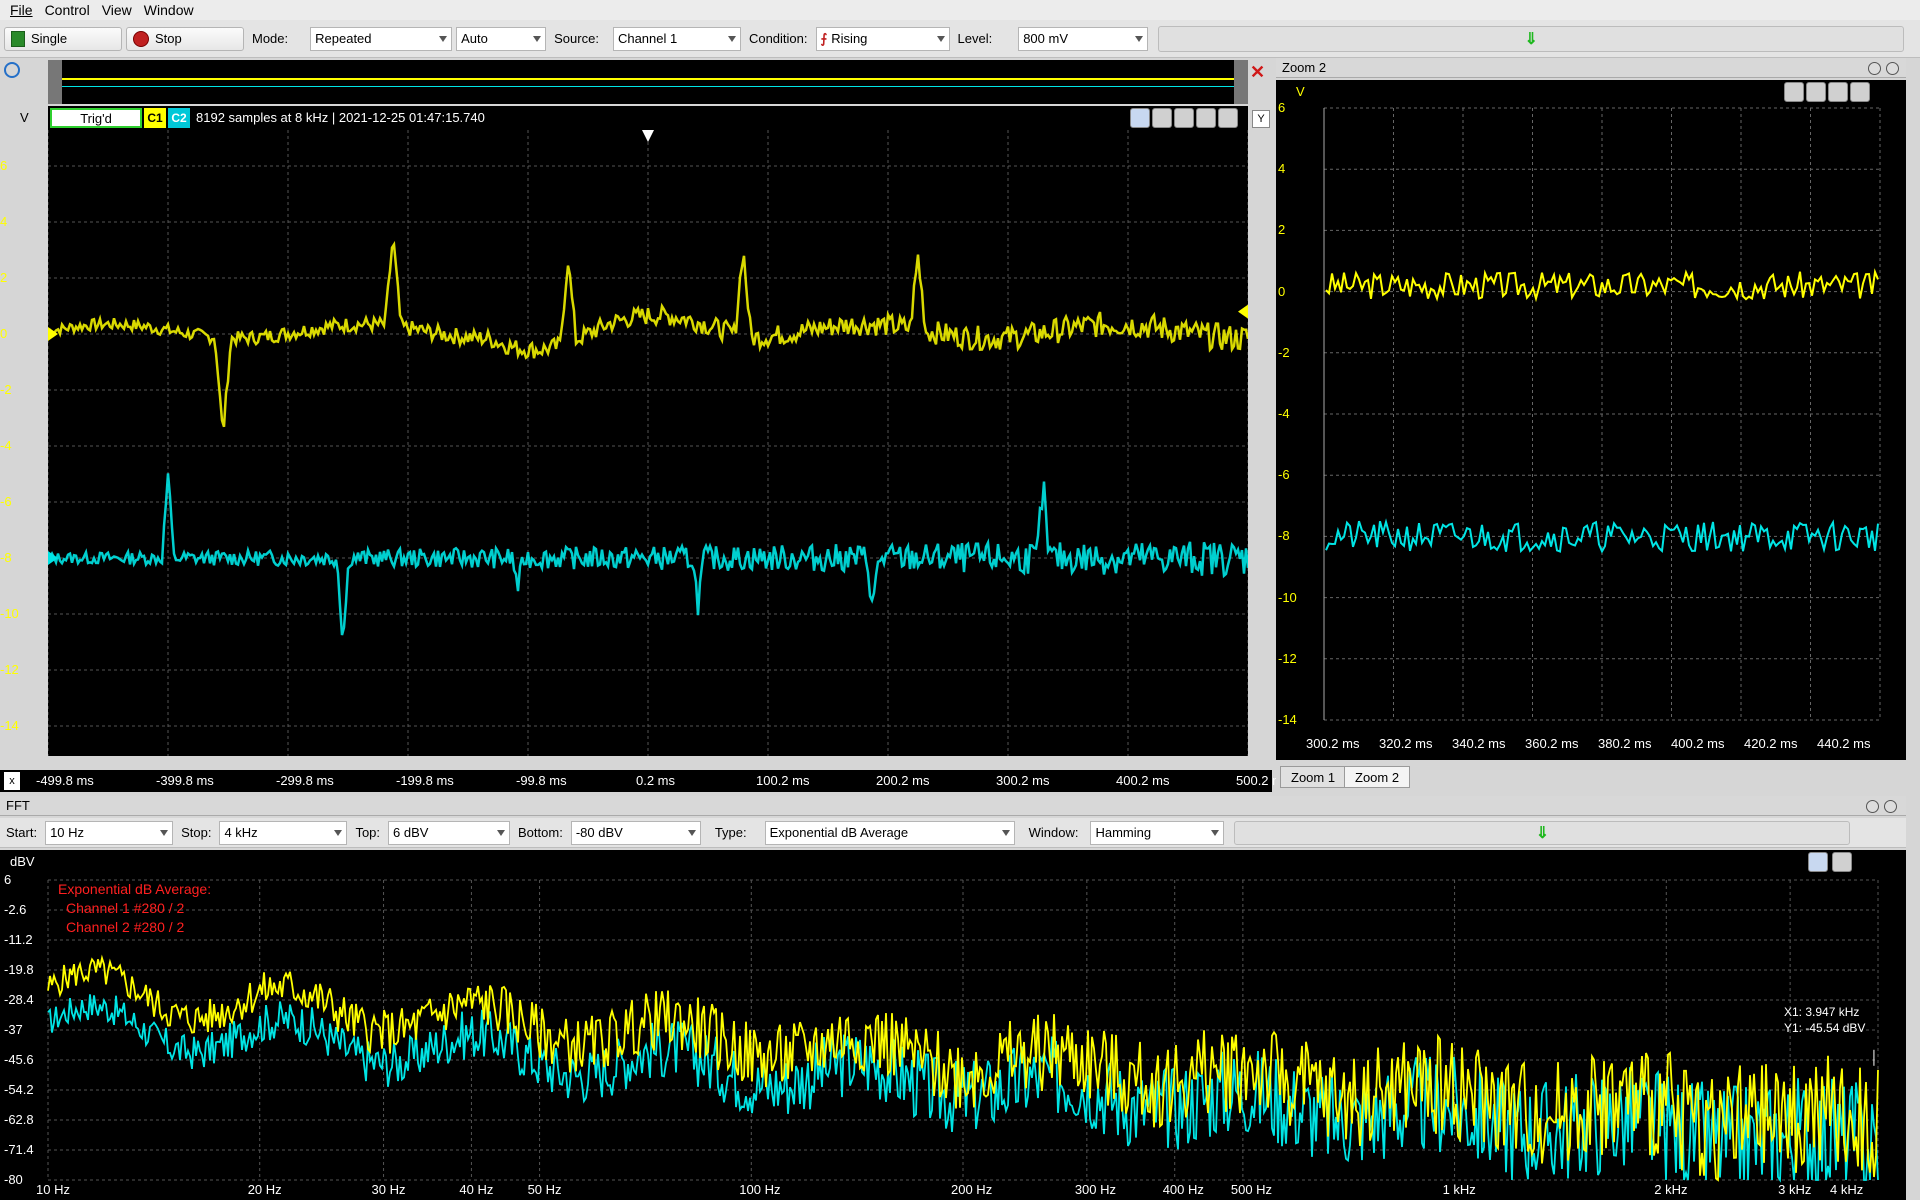  What do you see at coordinates (1083, 38) in the screenshot?
I see `level-input: 800 mV` at bounding box center [1083, 38].